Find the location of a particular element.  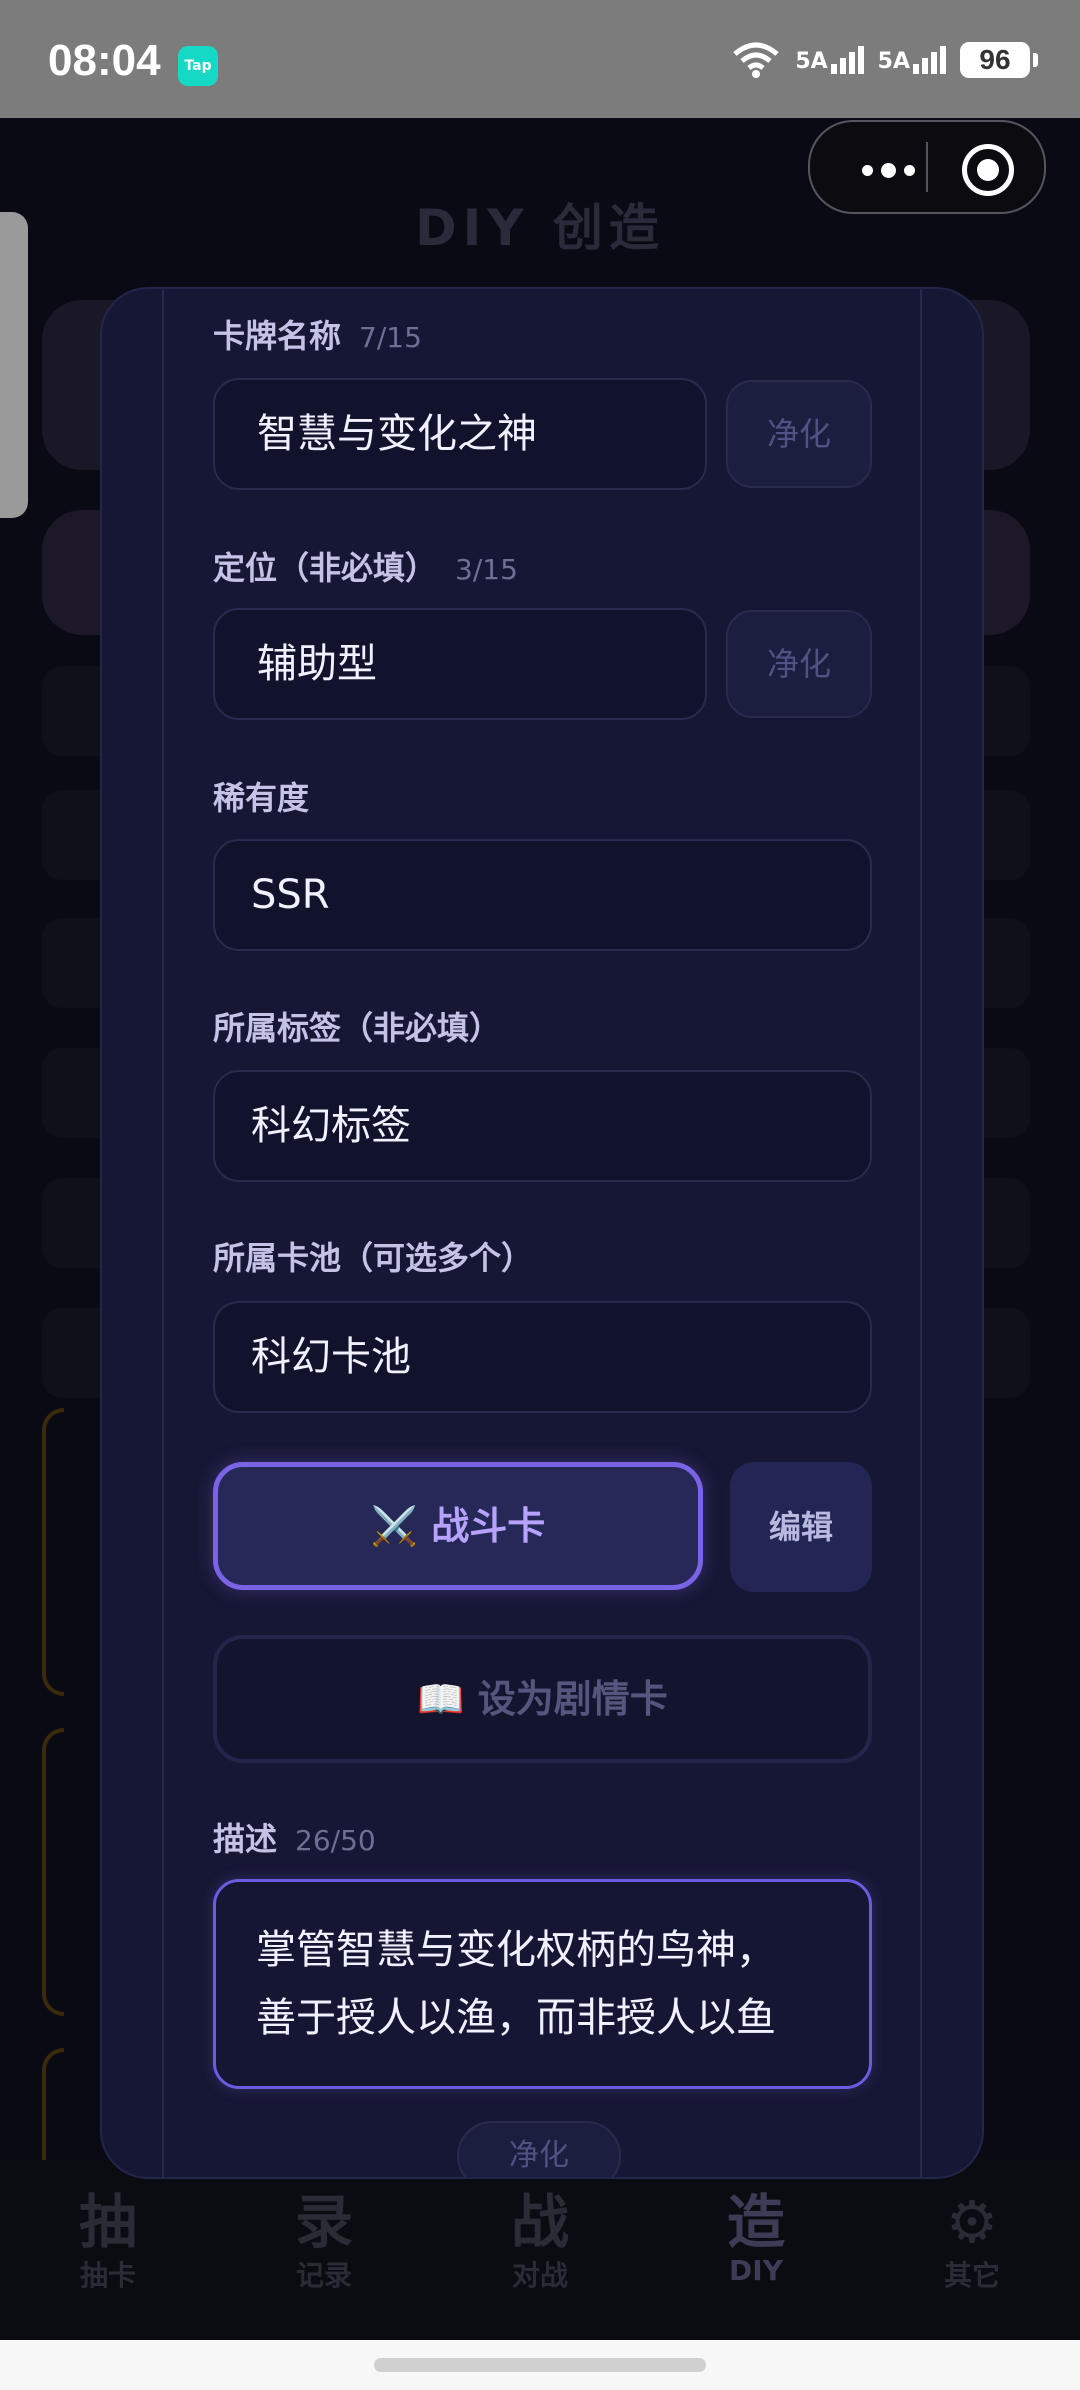

card-name-count: 7/15 is located at coordinates (390, 337).